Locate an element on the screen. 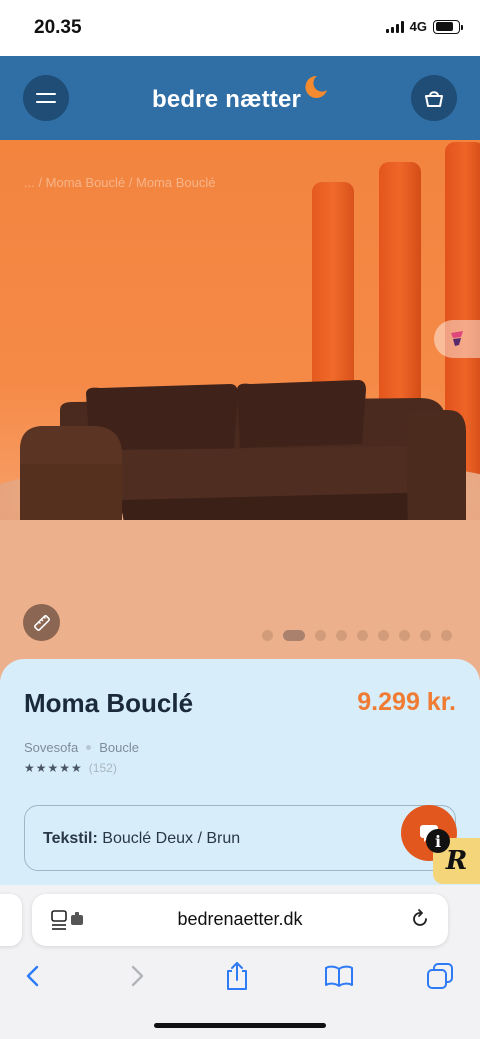  side-widget-tab is located at coordinates (457, 339).